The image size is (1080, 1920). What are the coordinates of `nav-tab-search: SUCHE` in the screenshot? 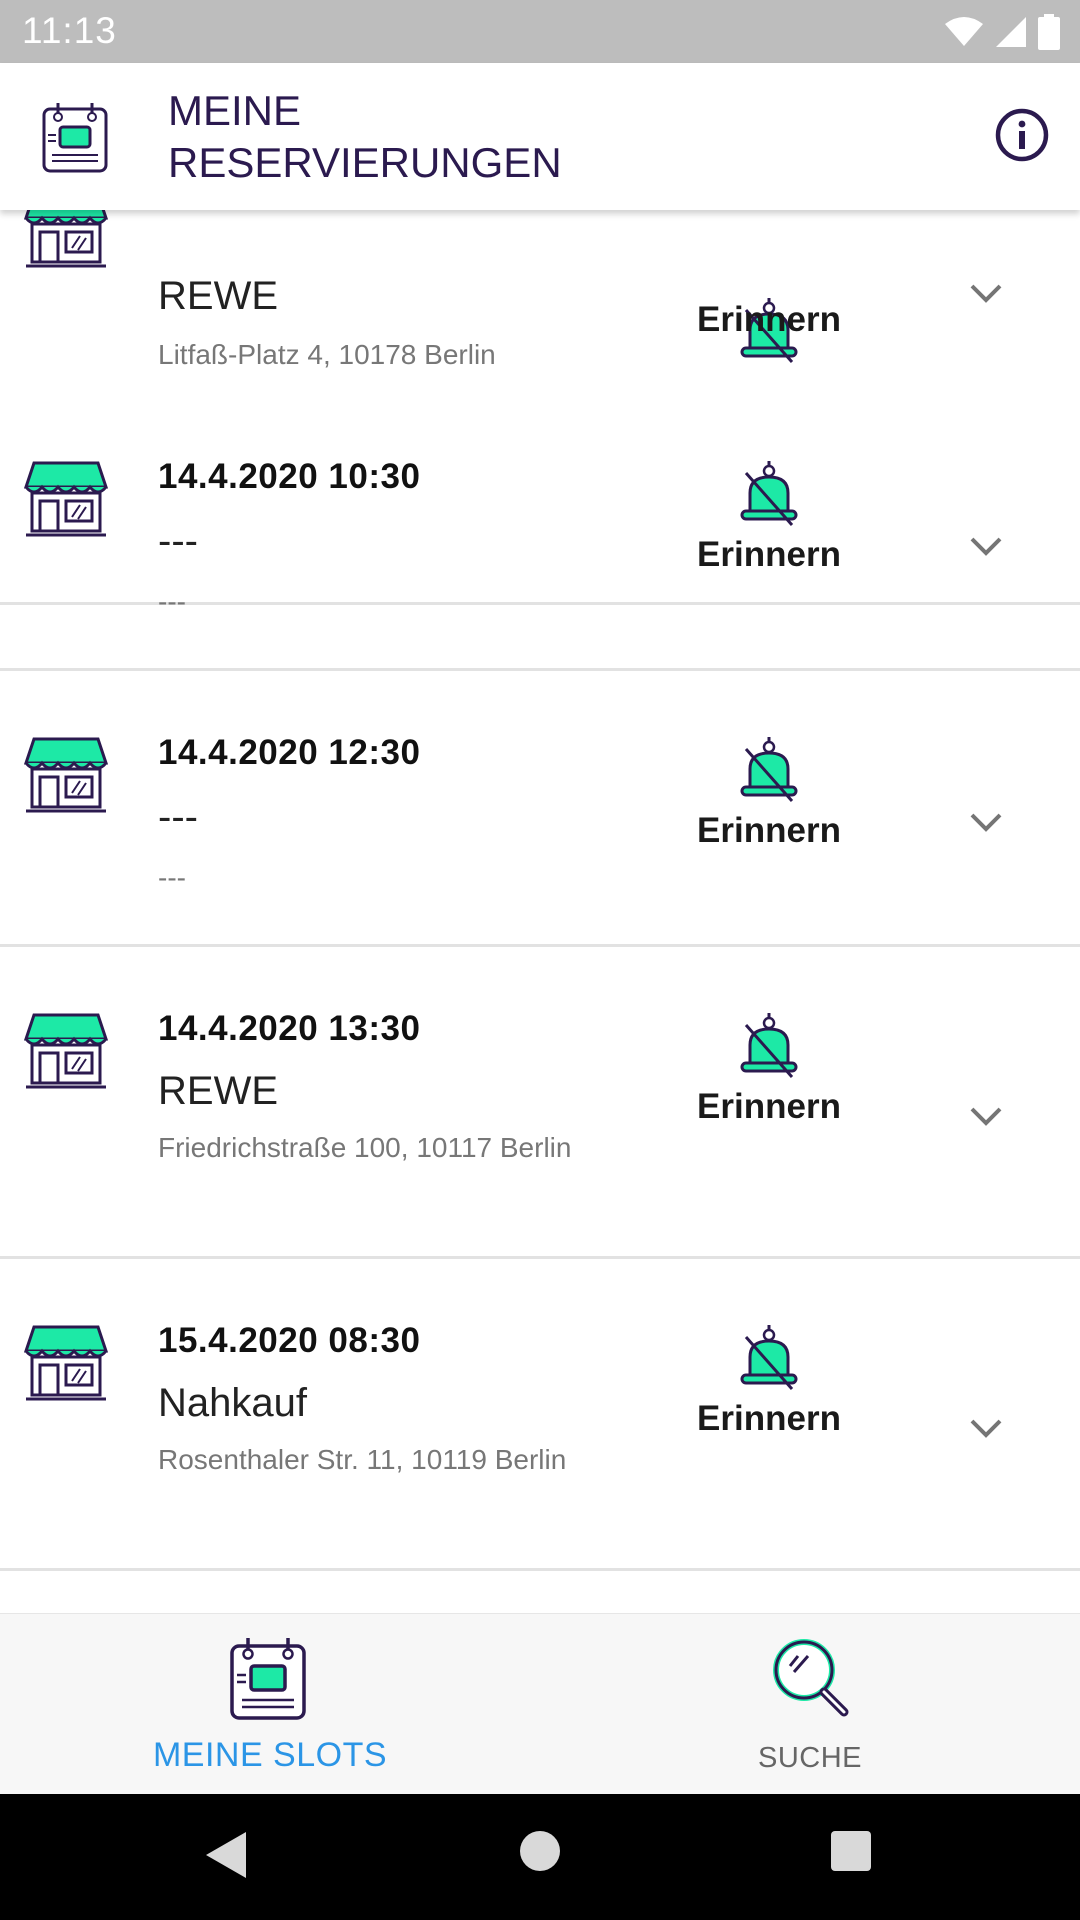 It's located at (810, 1704).